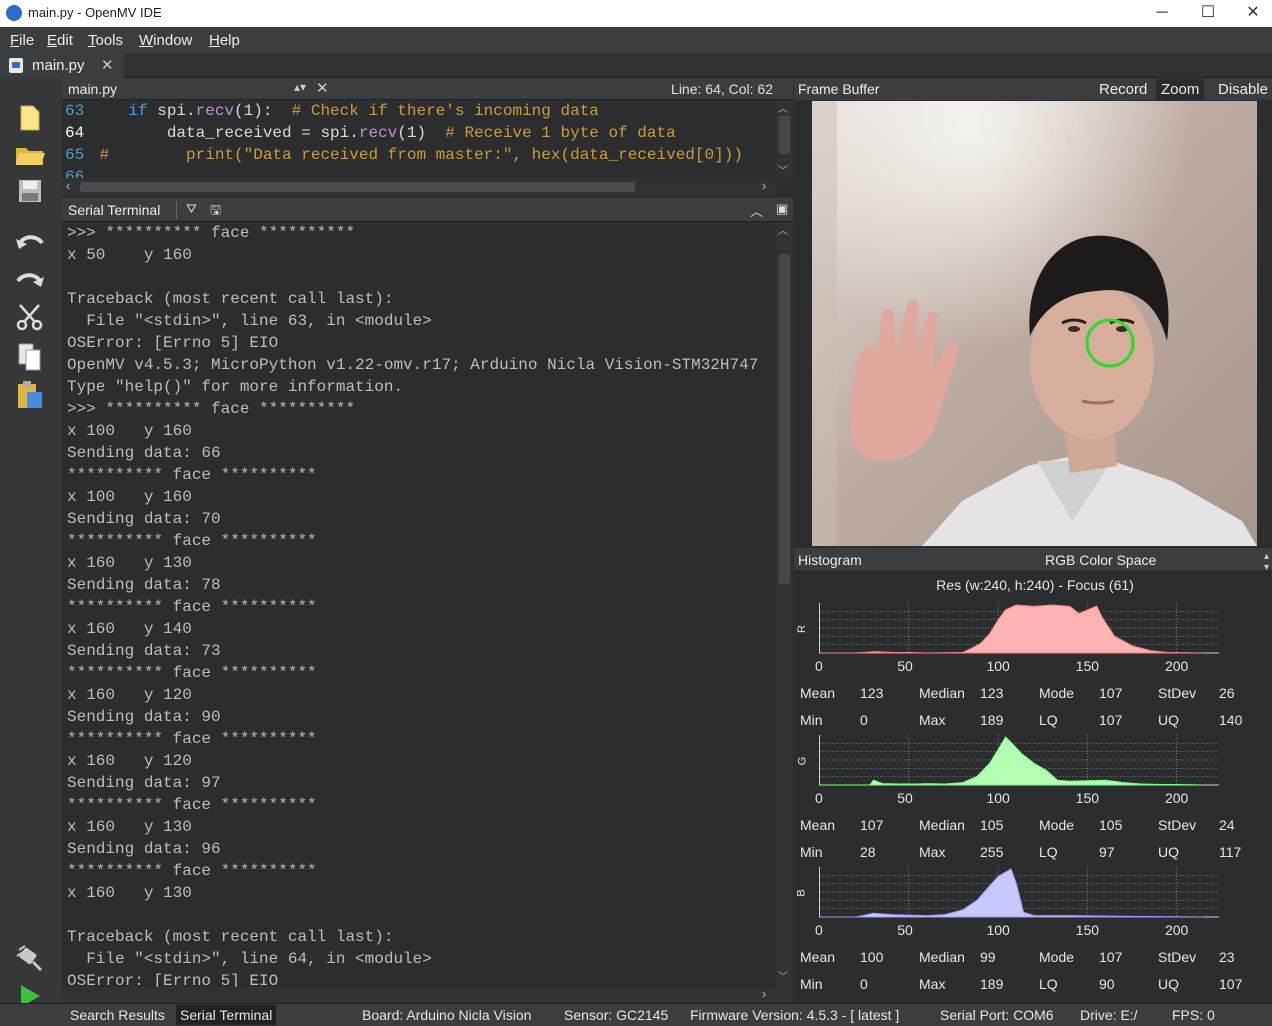  I want to click on open-folder-icon, so click(30, 156).